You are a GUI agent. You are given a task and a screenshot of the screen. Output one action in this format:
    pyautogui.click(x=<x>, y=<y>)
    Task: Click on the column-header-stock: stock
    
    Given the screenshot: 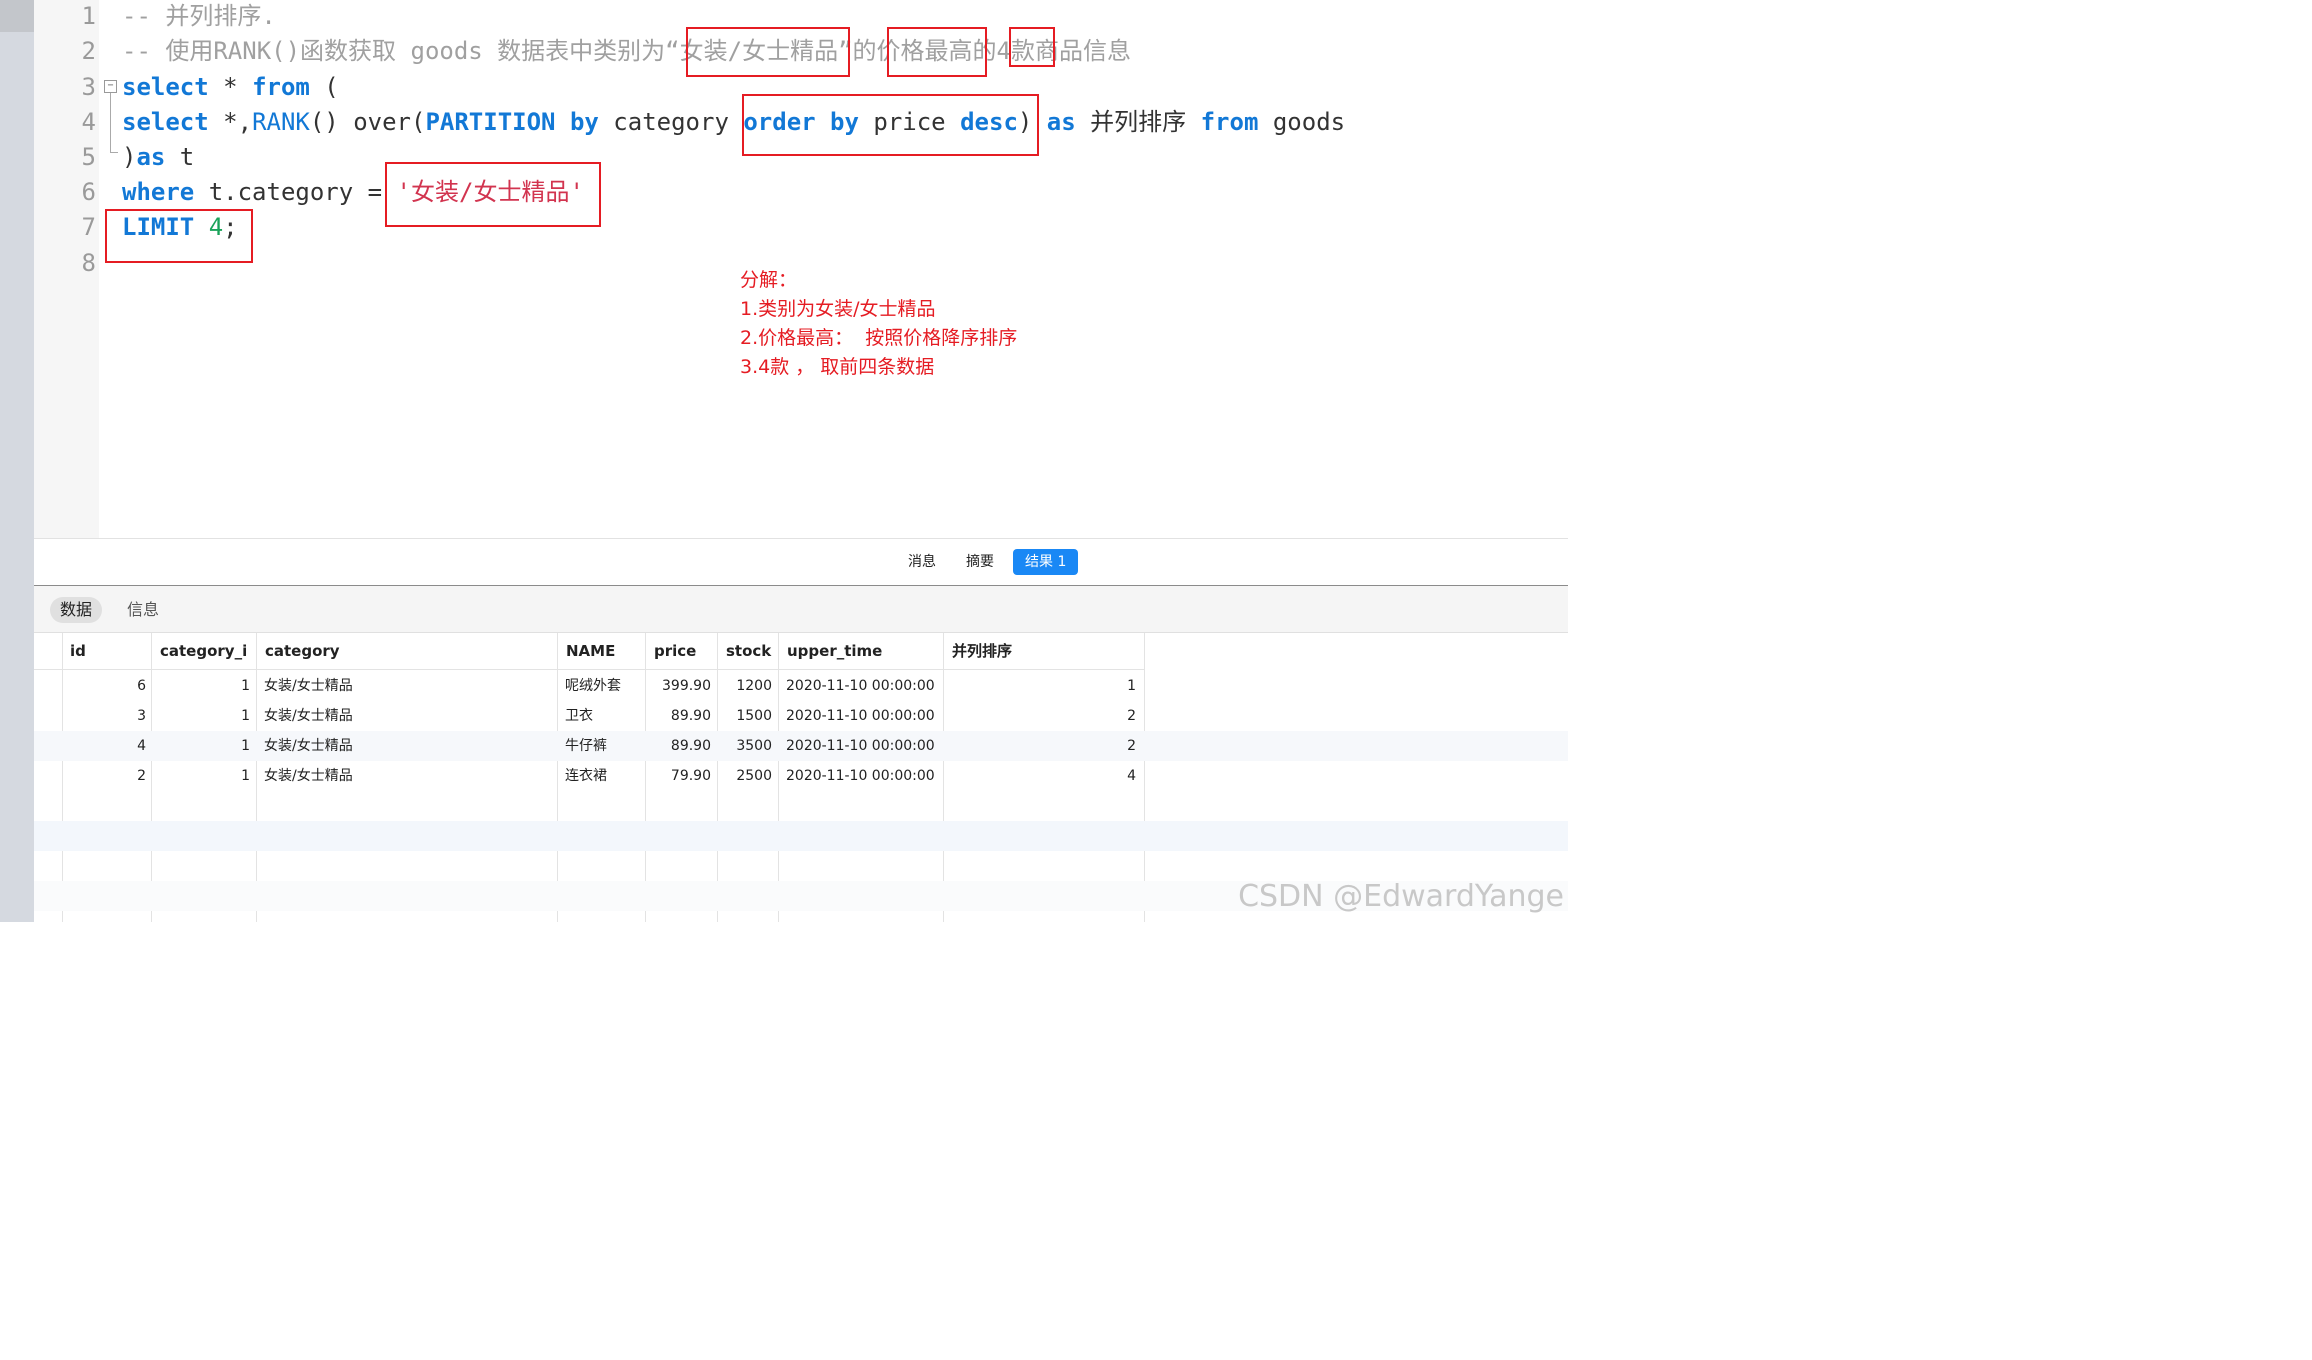 What is the action you would take?
    pyautogui.click(x=748, y=651)
    